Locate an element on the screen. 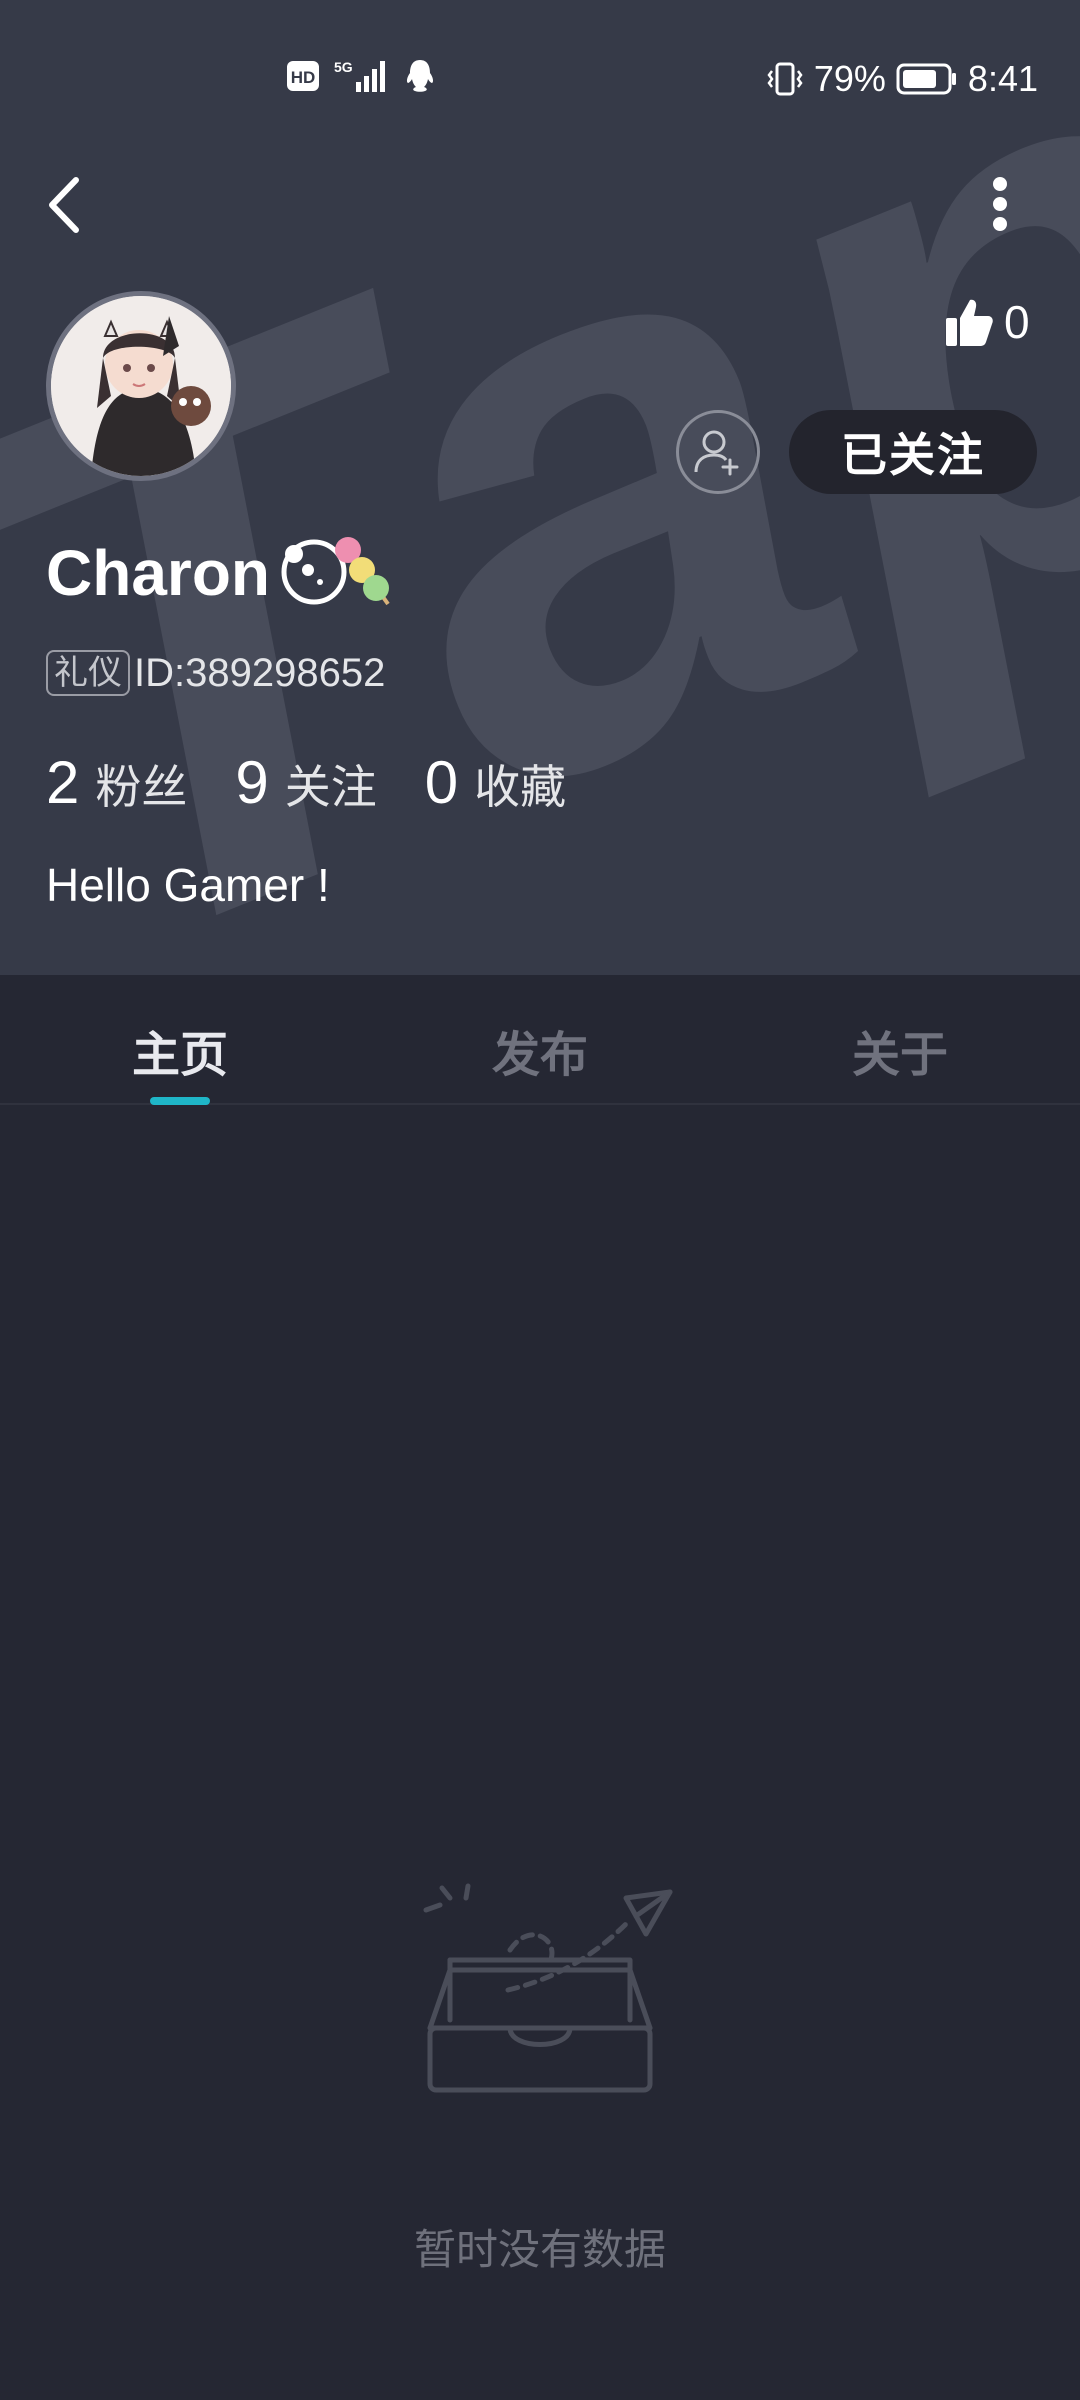 The image size is (1080, 2400). etiquette-tag: 礼仪 is located at coordinates (88, 673).